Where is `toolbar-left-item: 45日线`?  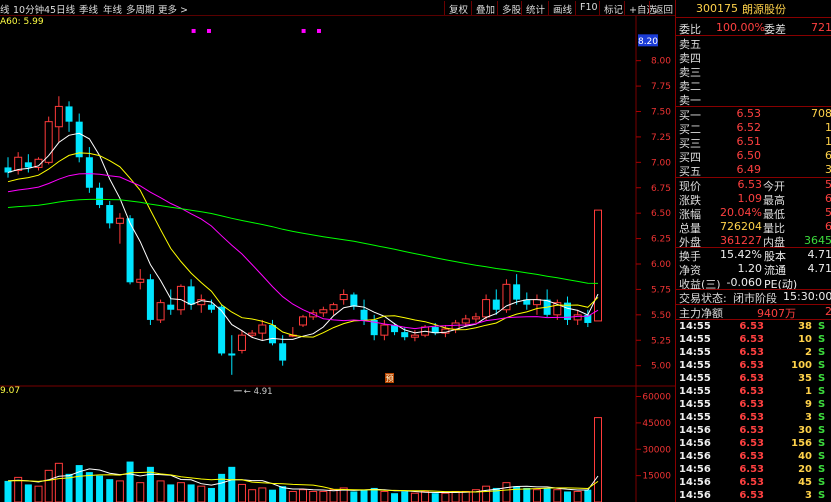
toolbar-left-item: 45日线 is located at coordinates (59, 9).